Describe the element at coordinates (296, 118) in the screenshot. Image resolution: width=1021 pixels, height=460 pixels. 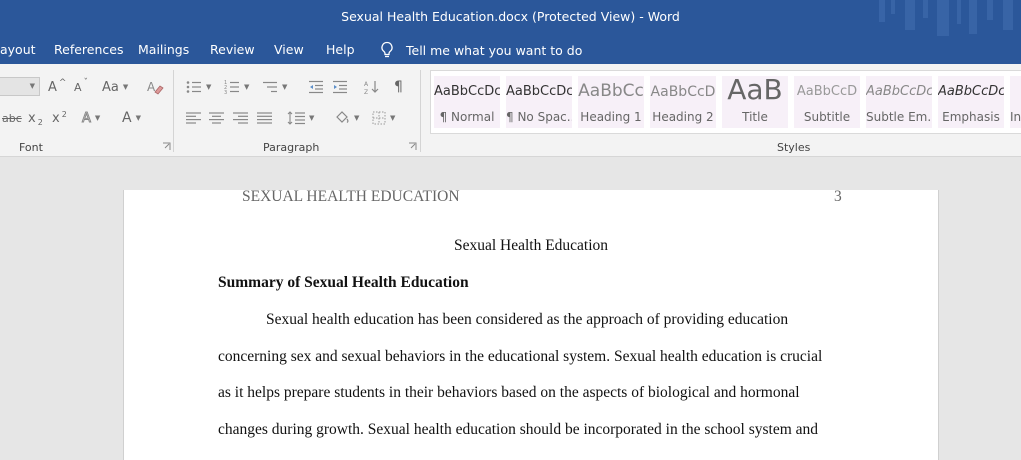
I see `line-spacing-icon` at that location.